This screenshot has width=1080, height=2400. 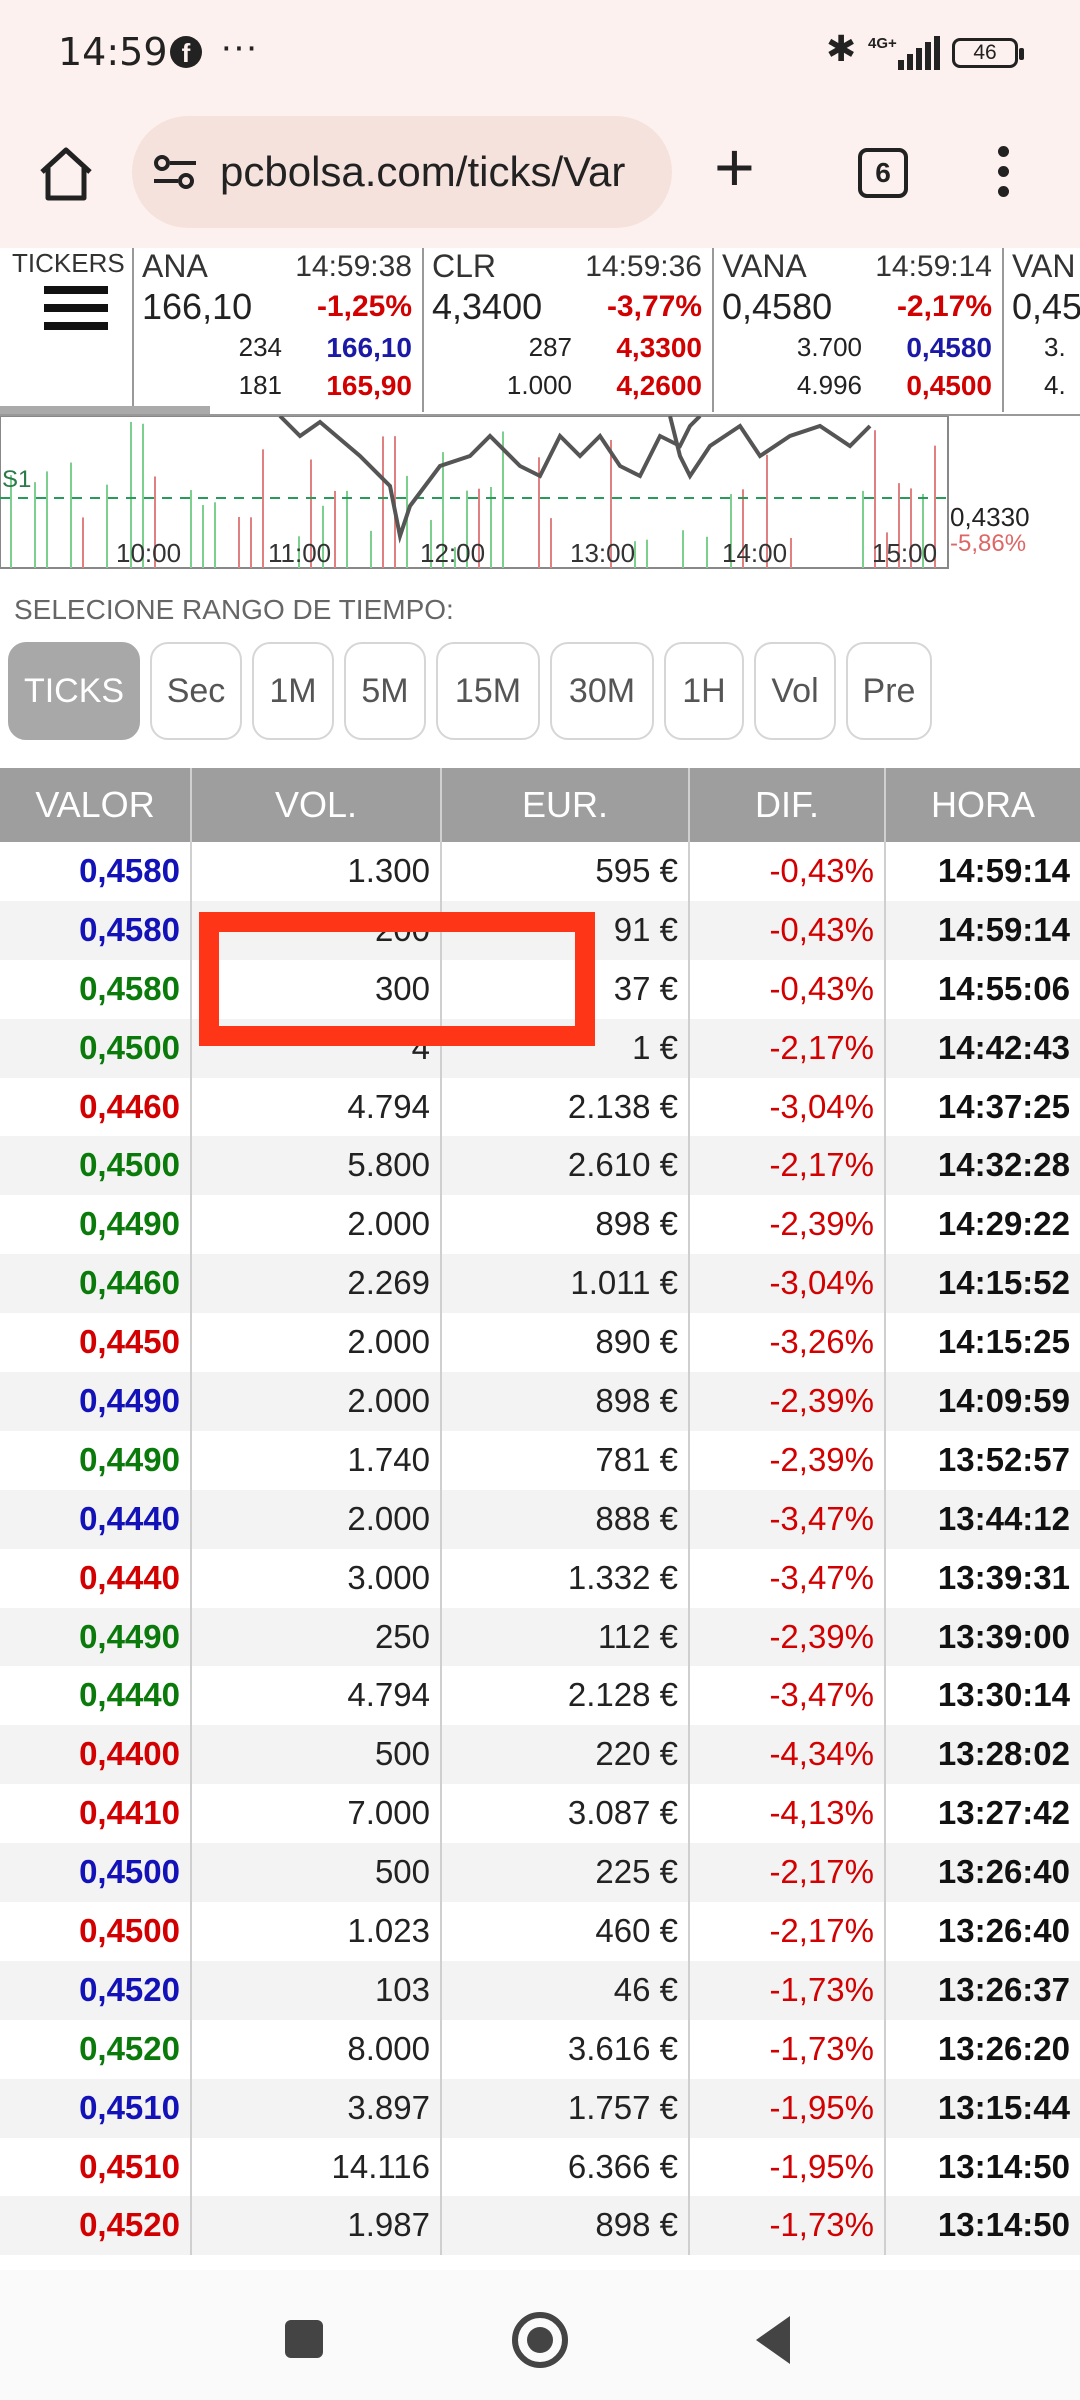 What do you see at coordinates (96, 1284) in the screenshot?
I see `cell-valor: 0,4460` at bounding box center [96, 1284].